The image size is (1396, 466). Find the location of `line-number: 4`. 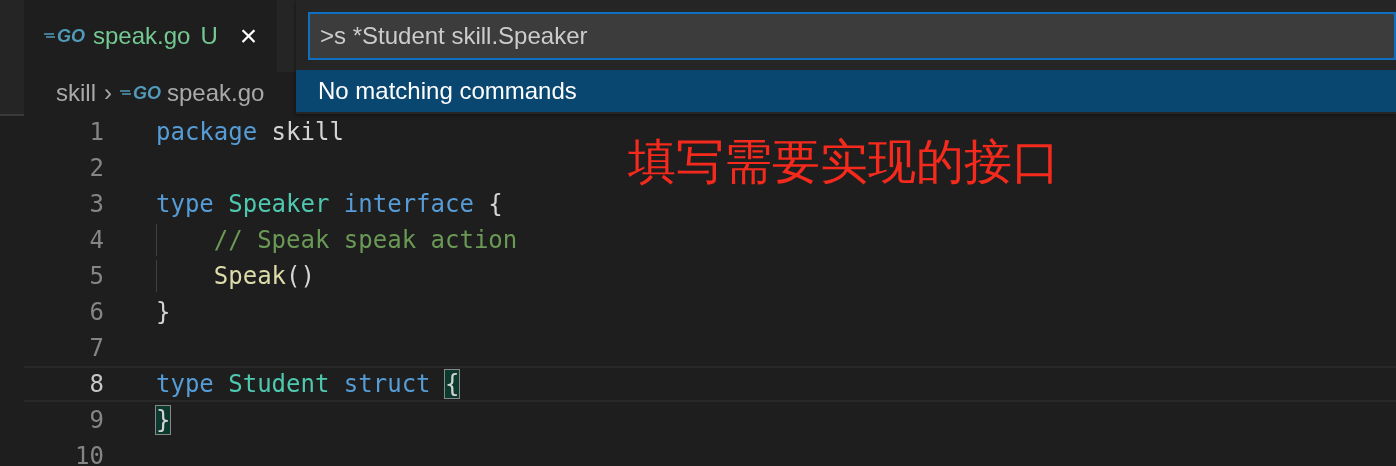

line-number: 4 is located at coordinates (96, 240).